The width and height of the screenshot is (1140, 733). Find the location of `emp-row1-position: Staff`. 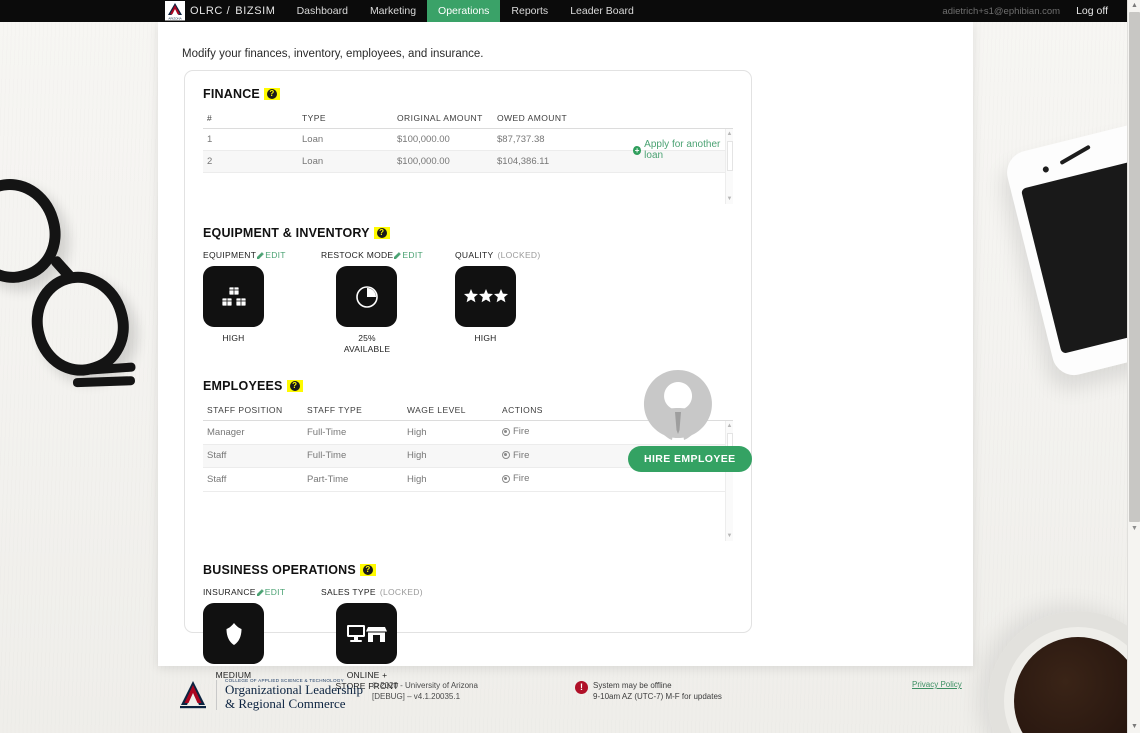

emp-row1-position: Staff is located at coordinates (253, 456).